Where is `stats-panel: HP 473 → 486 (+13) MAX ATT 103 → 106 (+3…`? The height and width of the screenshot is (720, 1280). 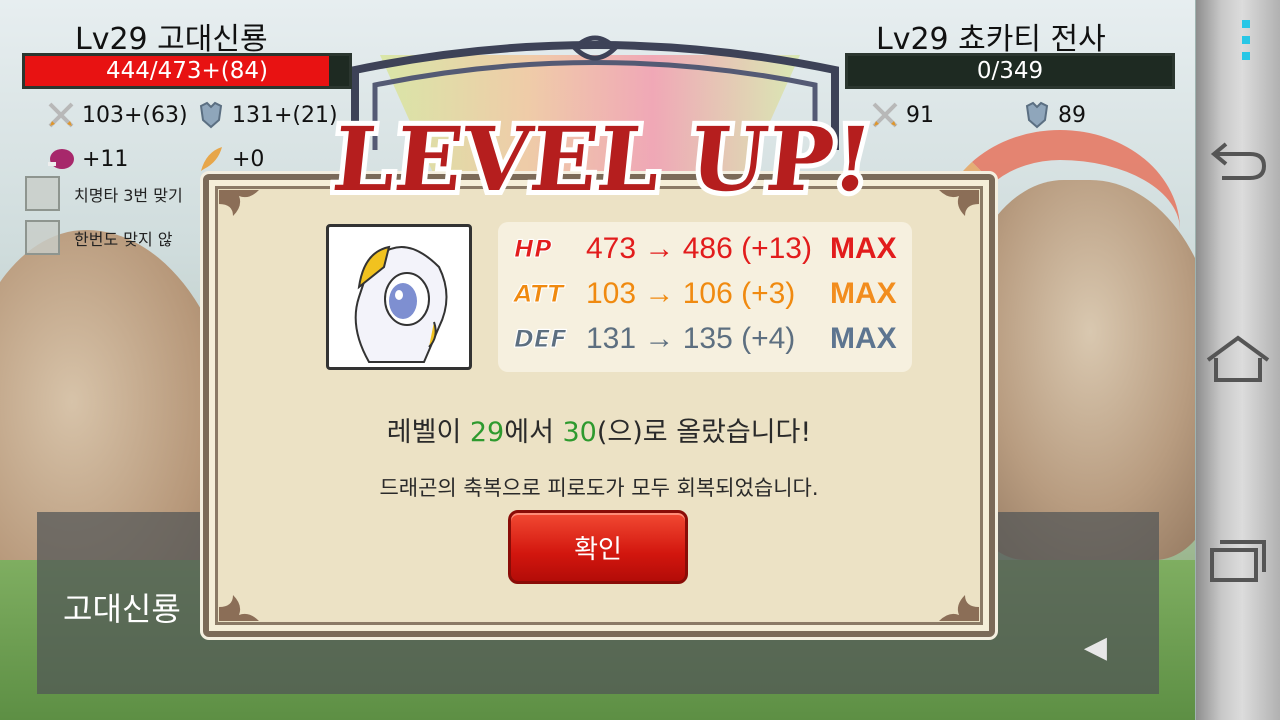 stats-panel: HP 473 → 486 (+13) MAX ATT 103 → 106 (+3… is located at coordinates (705, 297).